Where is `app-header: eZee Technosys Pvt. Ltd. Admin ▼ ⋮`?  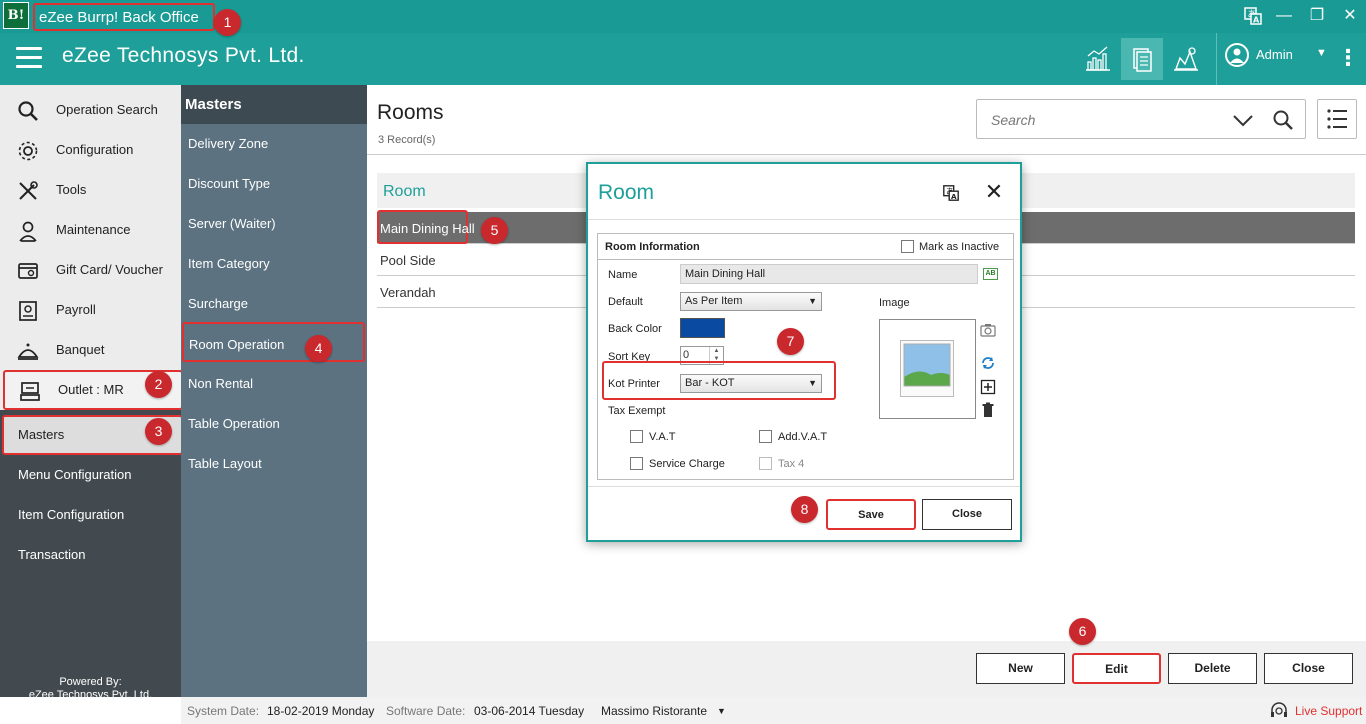 app-header: eZee Technosys Pvt. Ltd. Admin ▼ ⋮ is located at coordinates (683, 59).